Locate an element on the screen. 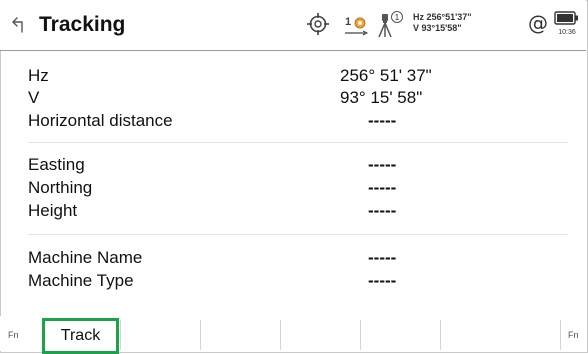  machine-name-label: Machine Name is located at coordinates (85, 257).